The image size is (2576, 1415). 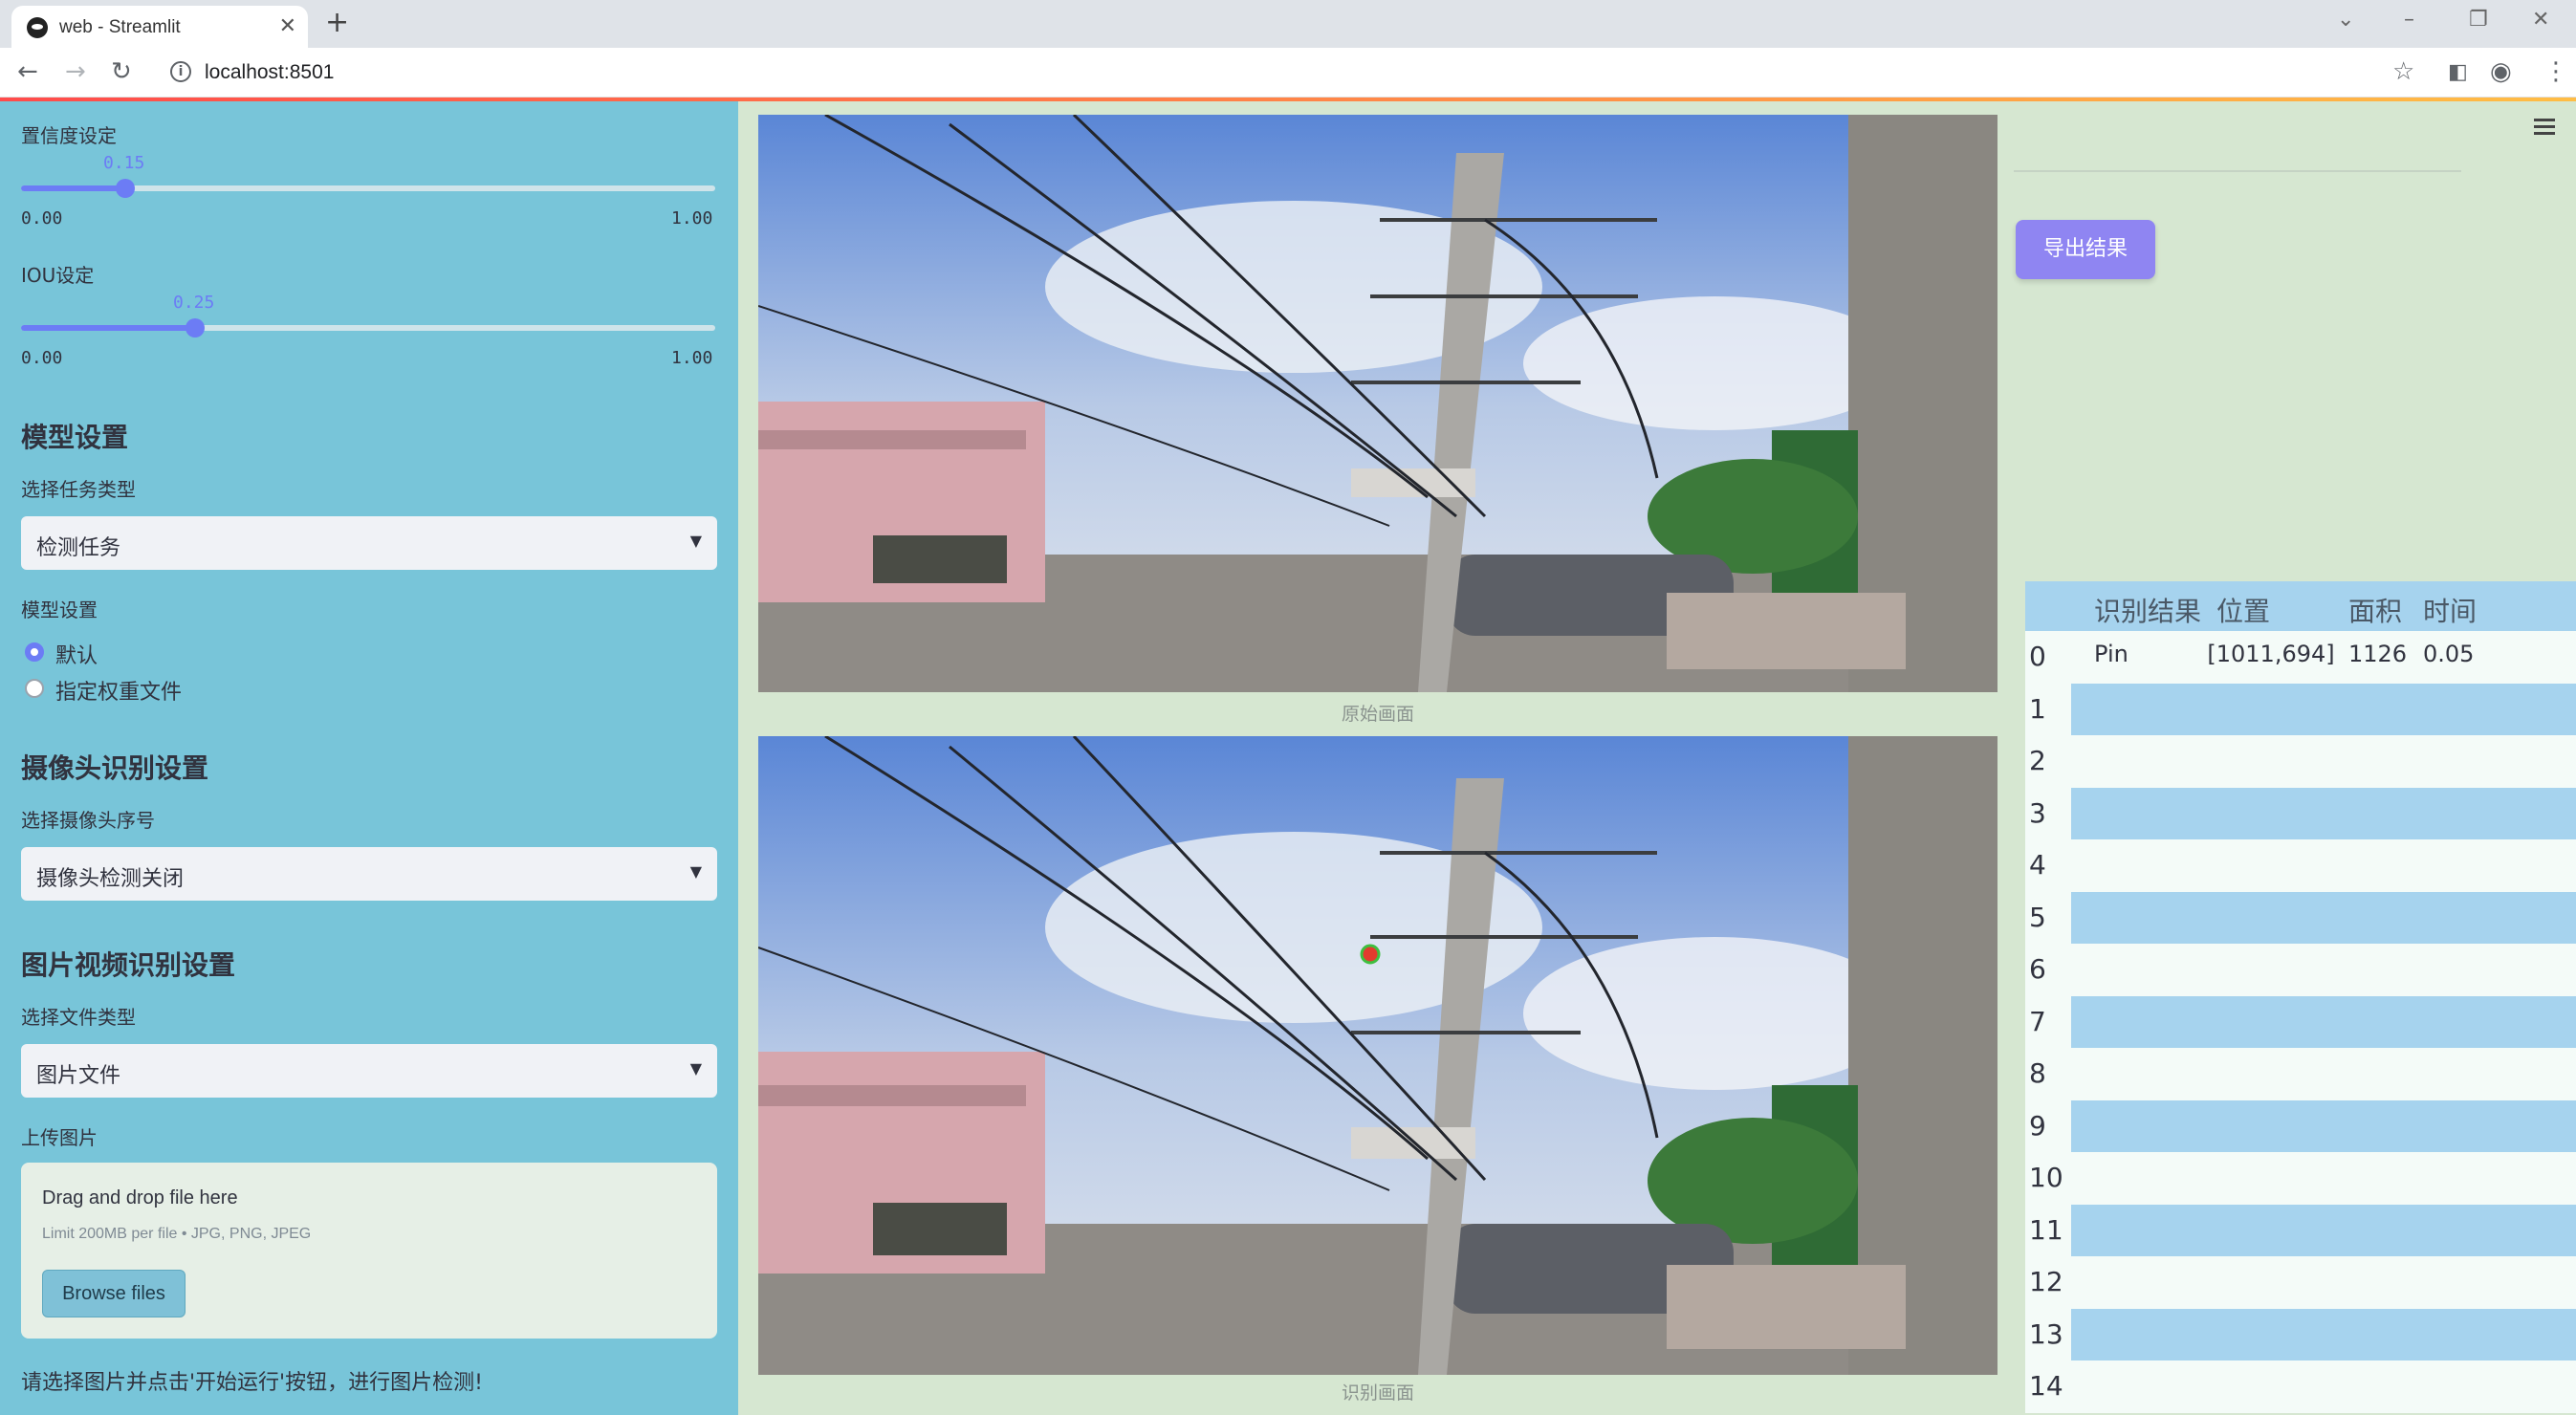 What do you see at coordinates (2501, 71) in the screenshot?
I see `profile-avatar-icon: ◉` at bounding box center [2501, 71].